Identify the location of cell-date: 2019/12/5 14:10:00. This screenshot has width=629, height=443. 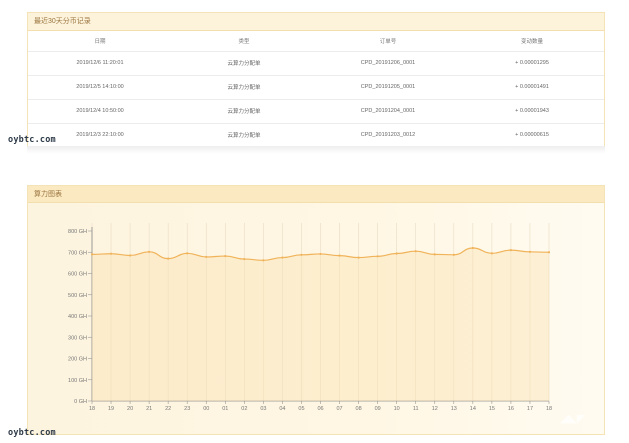
(100, 87).